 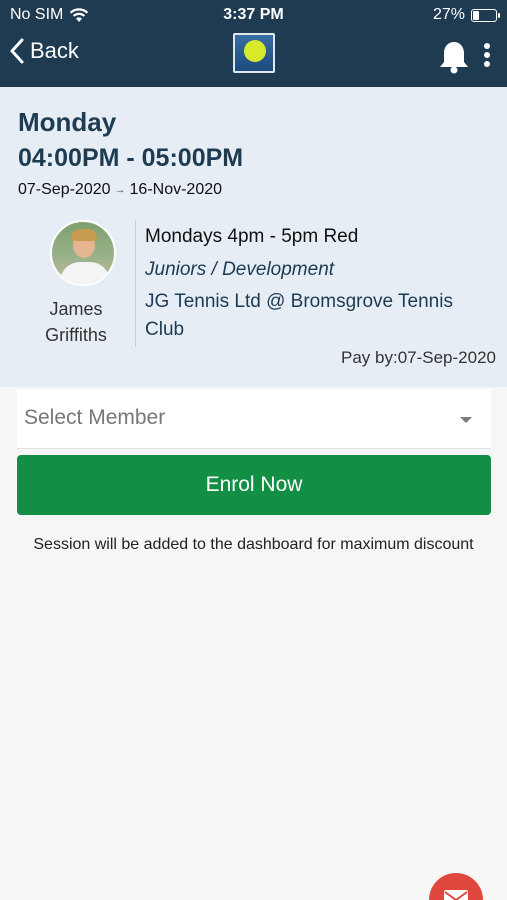 I want to click on divider, so click(x=135, y=283).